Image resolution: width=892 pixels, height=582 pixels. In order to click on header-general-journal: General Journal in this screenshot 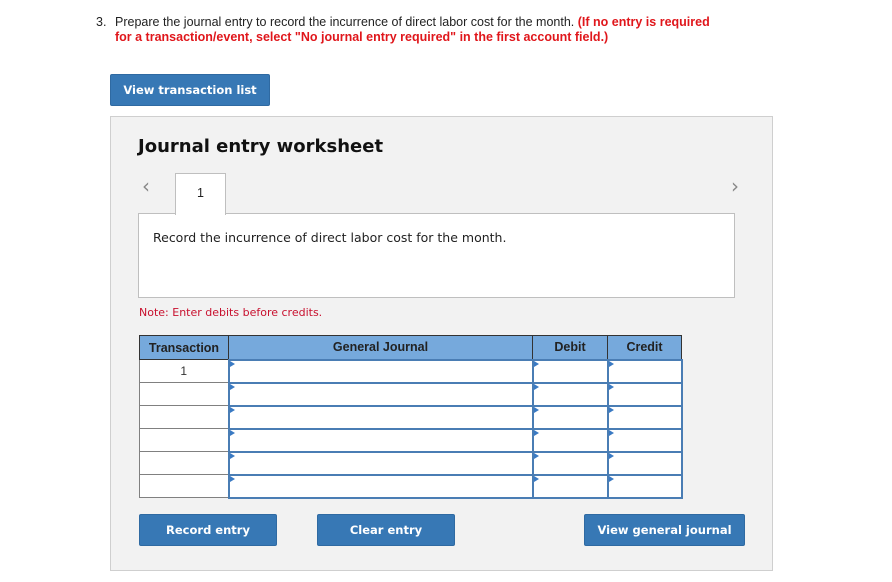, I will do `click(380, 347)`.